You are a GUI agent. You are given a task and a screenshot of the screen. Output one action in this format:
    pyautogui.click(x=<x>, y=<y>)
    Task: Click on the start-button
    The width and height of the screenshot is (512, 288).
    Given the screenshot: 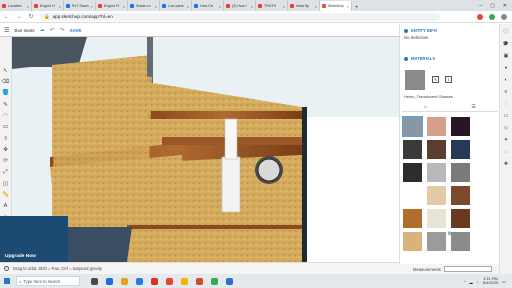 What is the action you would take?
    pyautogui.click(x=7, y=281)
    